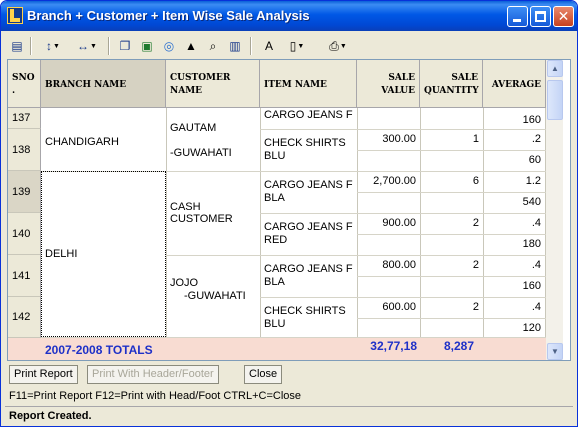  What do you see at coordinates (184, 283) in the screenshot?
I see `customer-cell: JOJO` at bounding box center [184, 283].